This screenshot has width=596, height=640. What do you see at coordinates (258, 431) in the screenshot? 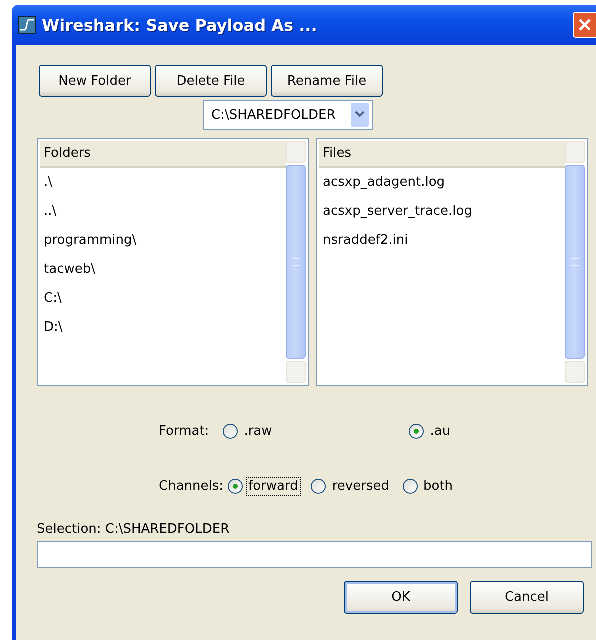
I see `radio-label: .raw` at bounding box center [258, 431].